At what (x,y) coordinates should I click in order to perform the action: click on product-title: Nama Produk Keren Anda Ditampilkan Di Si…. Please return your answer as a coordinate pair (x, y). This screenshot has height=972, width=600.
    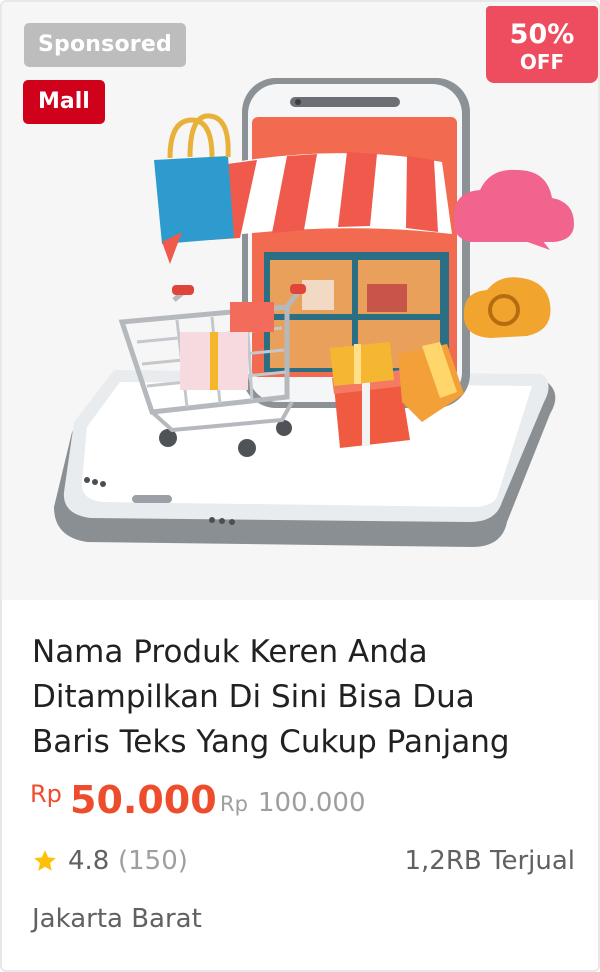
    Looking at the image, I should click on (304, 697).